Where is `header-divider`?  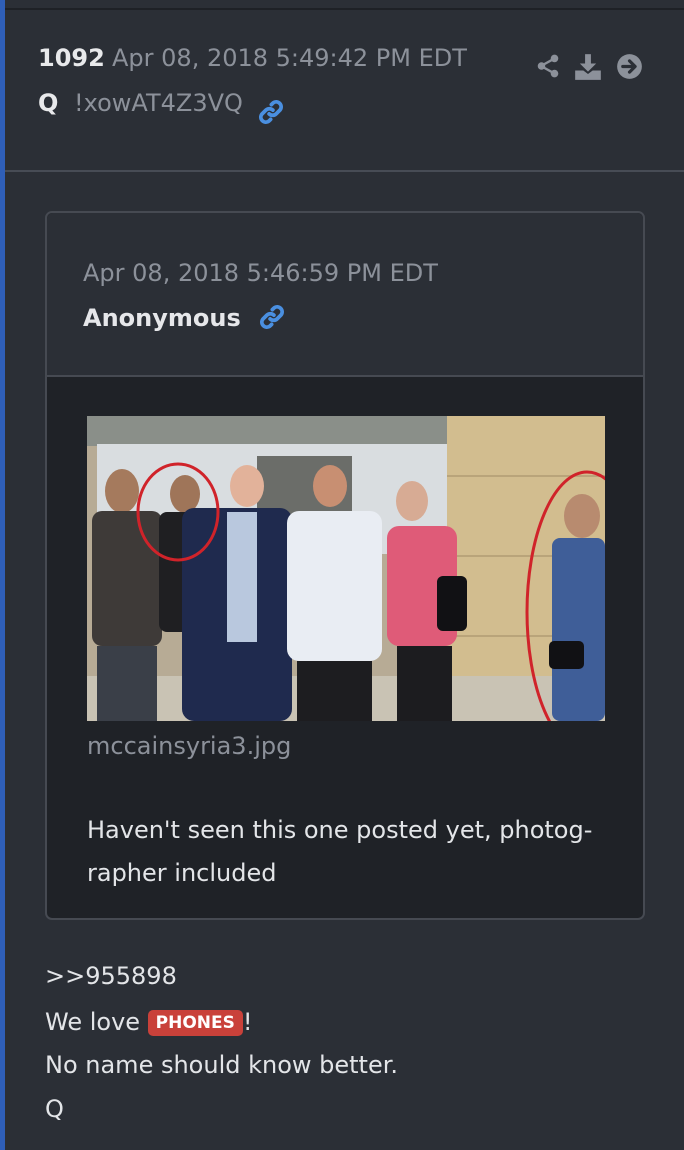 header-divider is located at coordinates (344, 171).